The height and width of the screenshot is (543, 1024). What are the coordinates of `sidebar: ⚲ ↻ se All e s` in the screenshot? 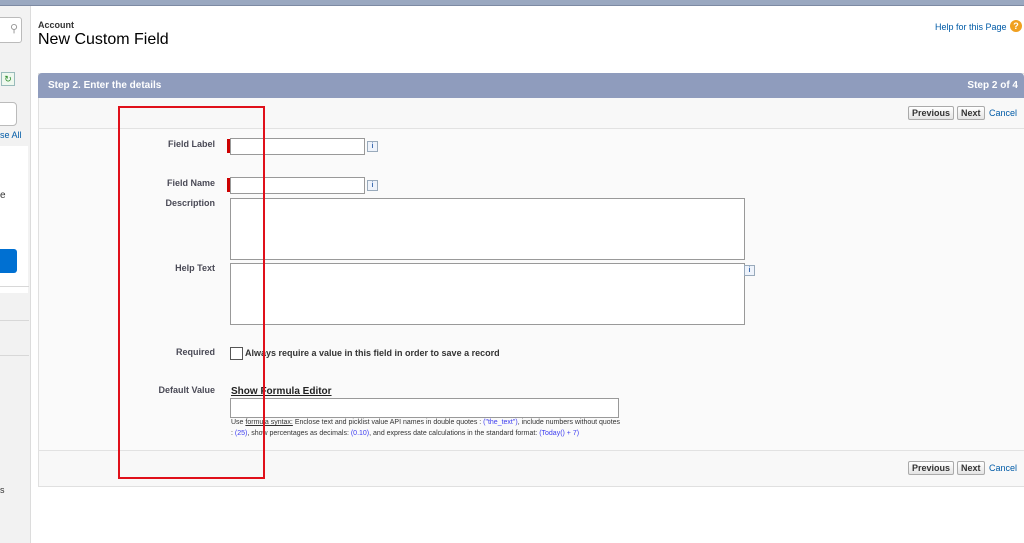 It's located at (15, 274).